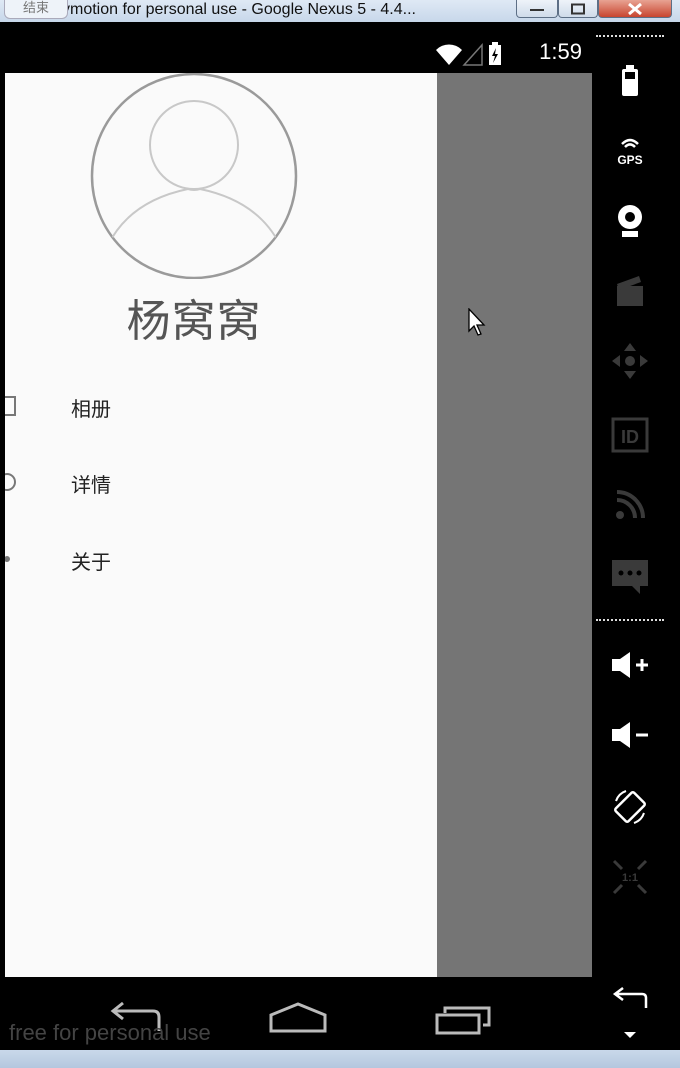 This screenshot has width=680, height=1068. What do you see at coordinates (91, 409) in the screenshot?
I see `menu-item-label: 相册` at bounding box center [91, 409].